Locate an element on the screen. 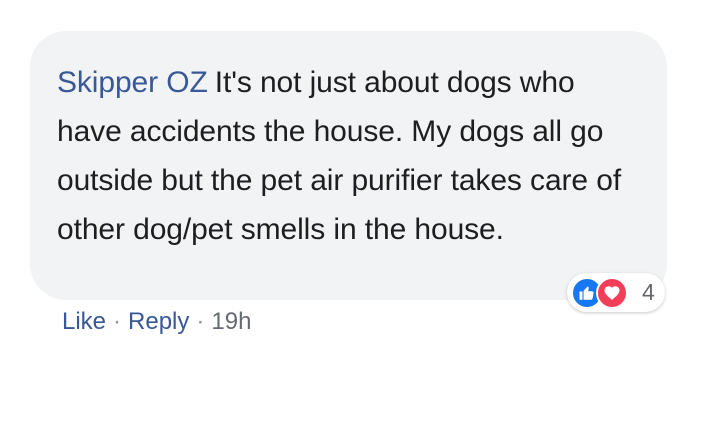 This screenshot has width=710, height=422. reply-link: Reply is located at coordinates (158, 322).